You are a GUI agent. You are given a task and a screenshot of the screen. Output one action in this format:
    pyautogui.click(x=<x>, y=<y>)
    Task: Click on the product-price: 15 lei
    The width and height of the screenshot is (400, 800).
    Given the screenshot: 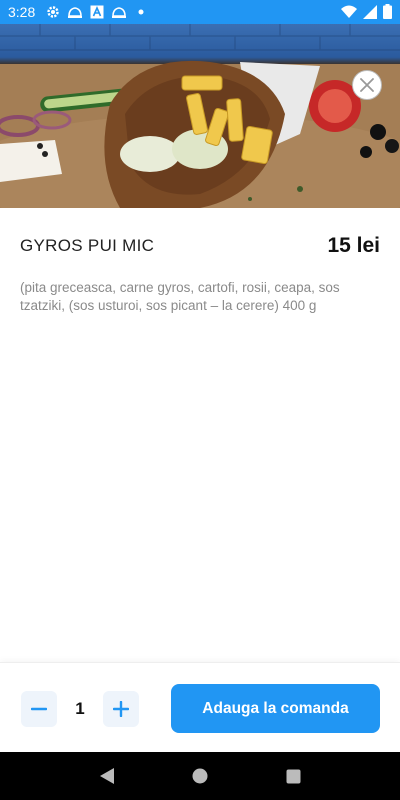 What is the action you would take?
    pyautogui.click(x=353, y=245)
    